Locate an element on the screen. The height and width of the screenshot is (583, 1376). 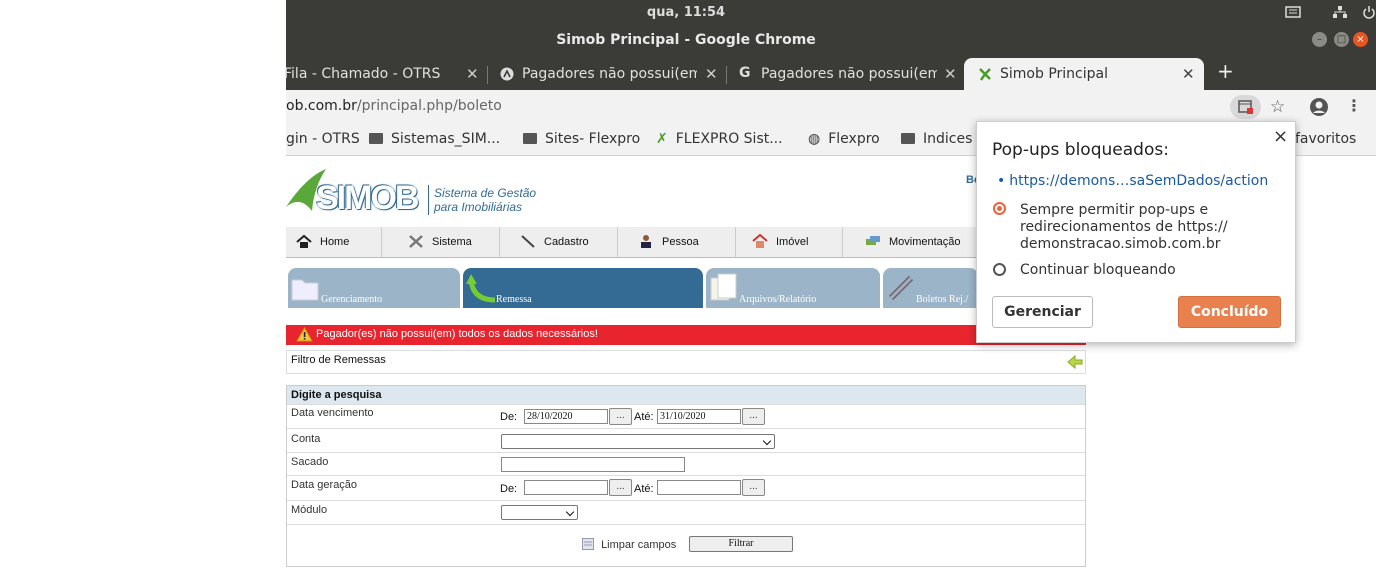
subtab-arquivos: Arquivos/Relatório is located at coordinates (793, 288).